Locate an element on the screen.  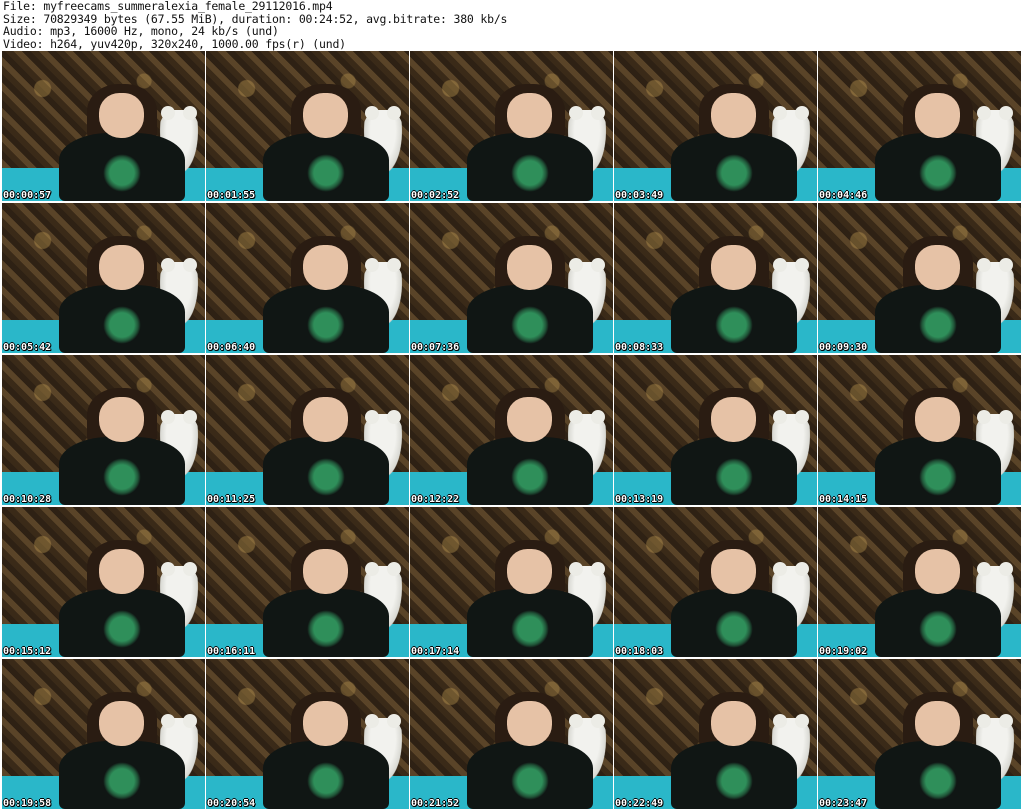
video-thumbnail: 00:05:42 is located at coordinates (103, 278).